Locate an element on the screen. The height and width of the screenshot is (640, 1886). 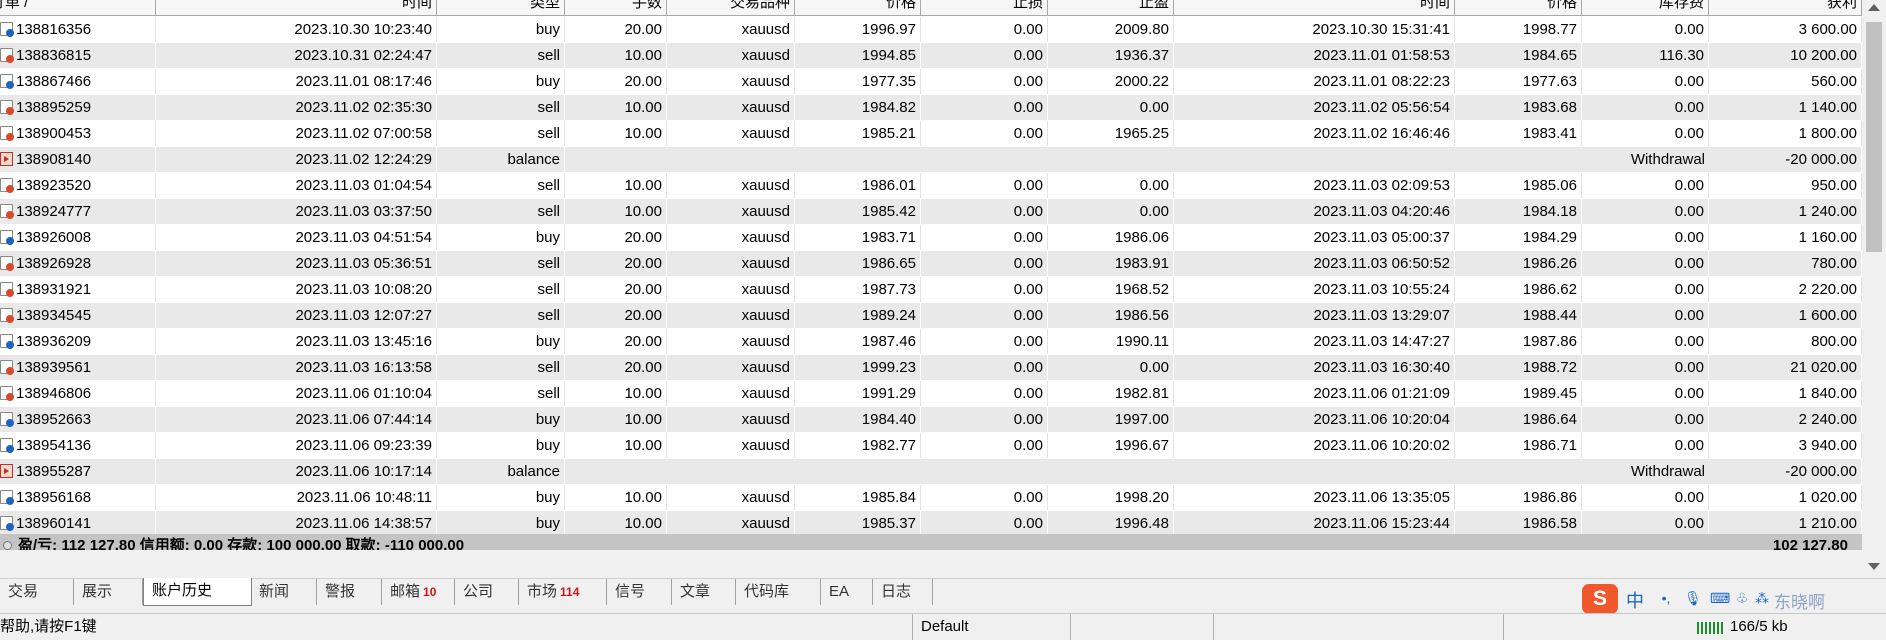
cell-take-profit: 1968.52 is located at coordinates (1111, 289).